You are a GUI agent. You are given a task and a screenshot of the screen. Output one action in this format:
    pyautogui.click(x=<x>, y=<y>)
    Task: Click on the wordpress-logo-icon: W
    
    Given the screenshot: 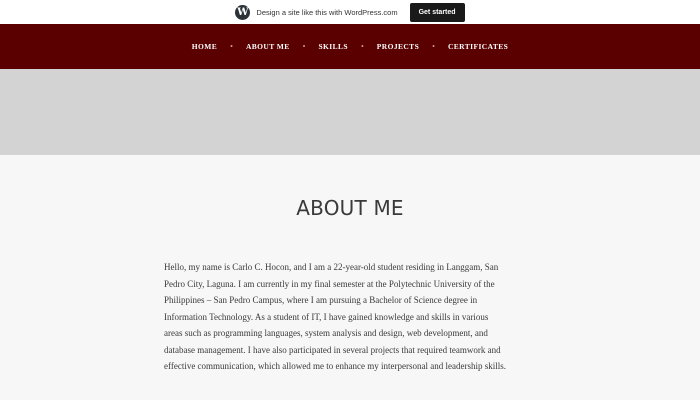 What is the action you would take?
    pyautogui.click(x=243, y=12)
    